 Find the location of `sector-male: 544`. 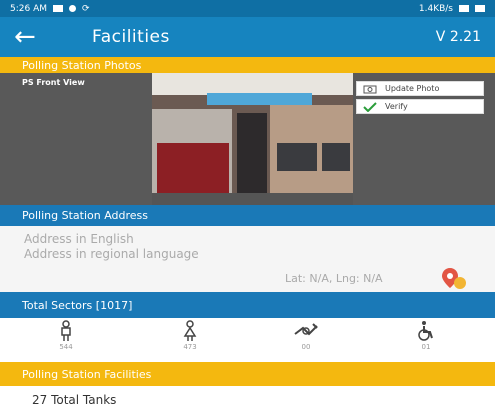

sector-male: 544 is located at coordinates (66, 335).